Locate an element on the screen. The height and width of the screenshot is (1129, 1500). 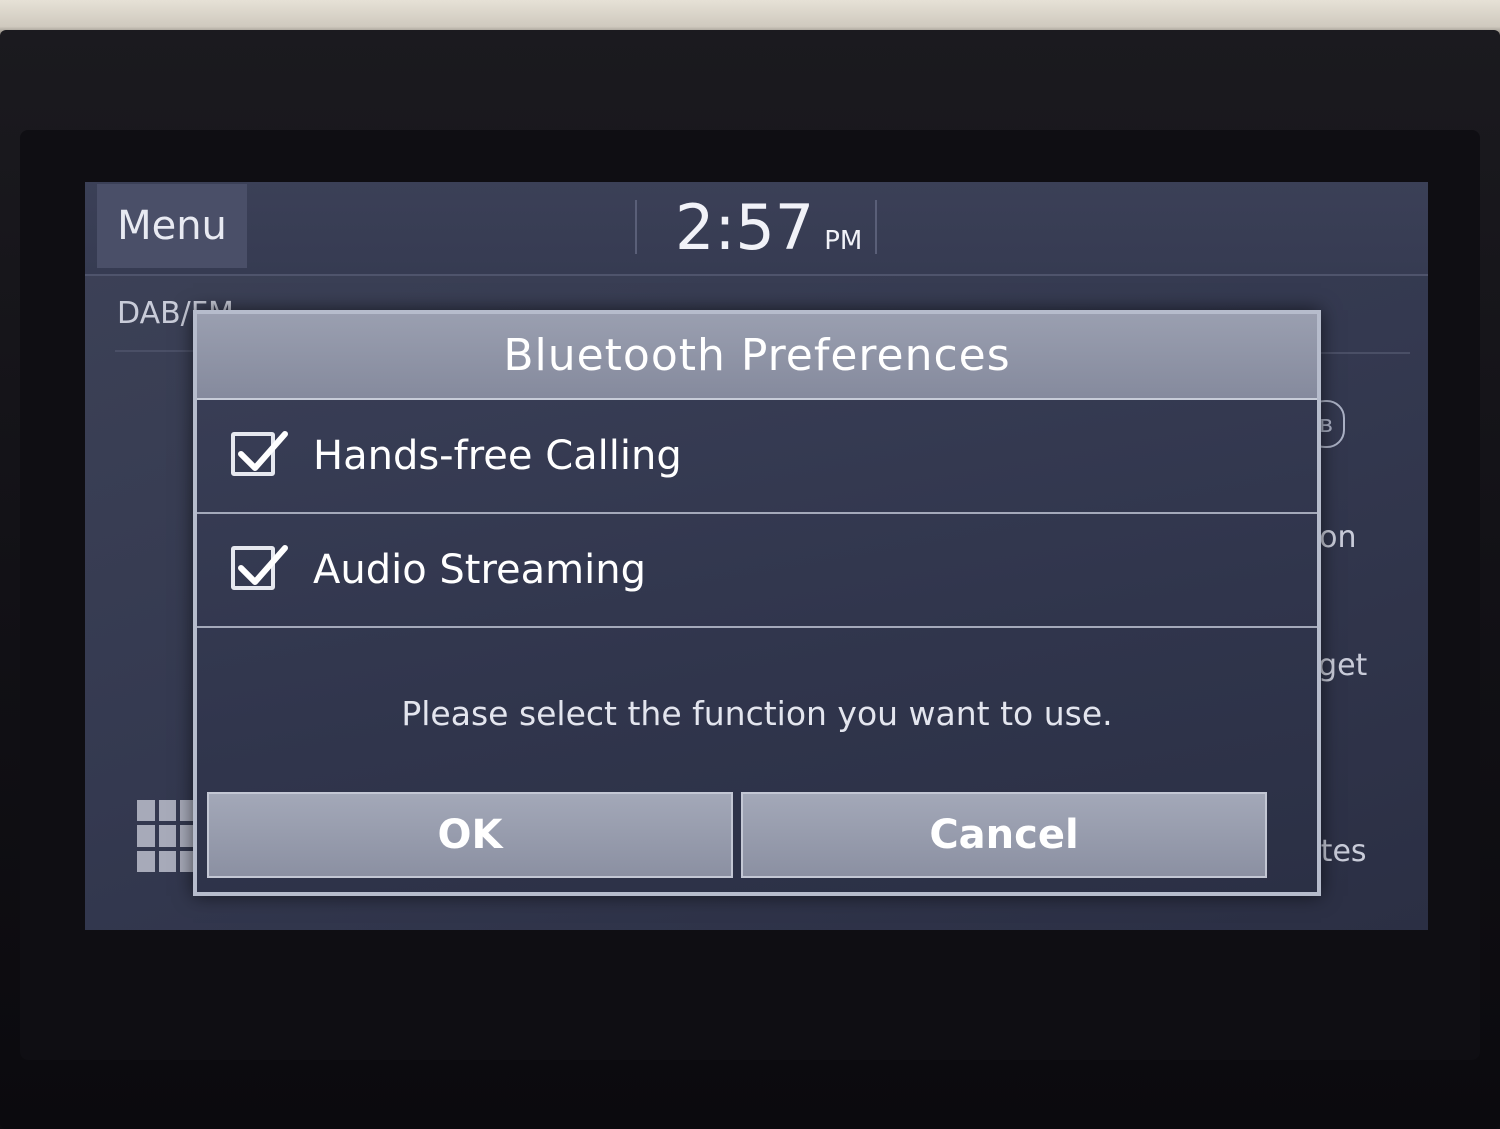
dialog-title: Bluetooth Preferences is located at coordinates (757, 355).